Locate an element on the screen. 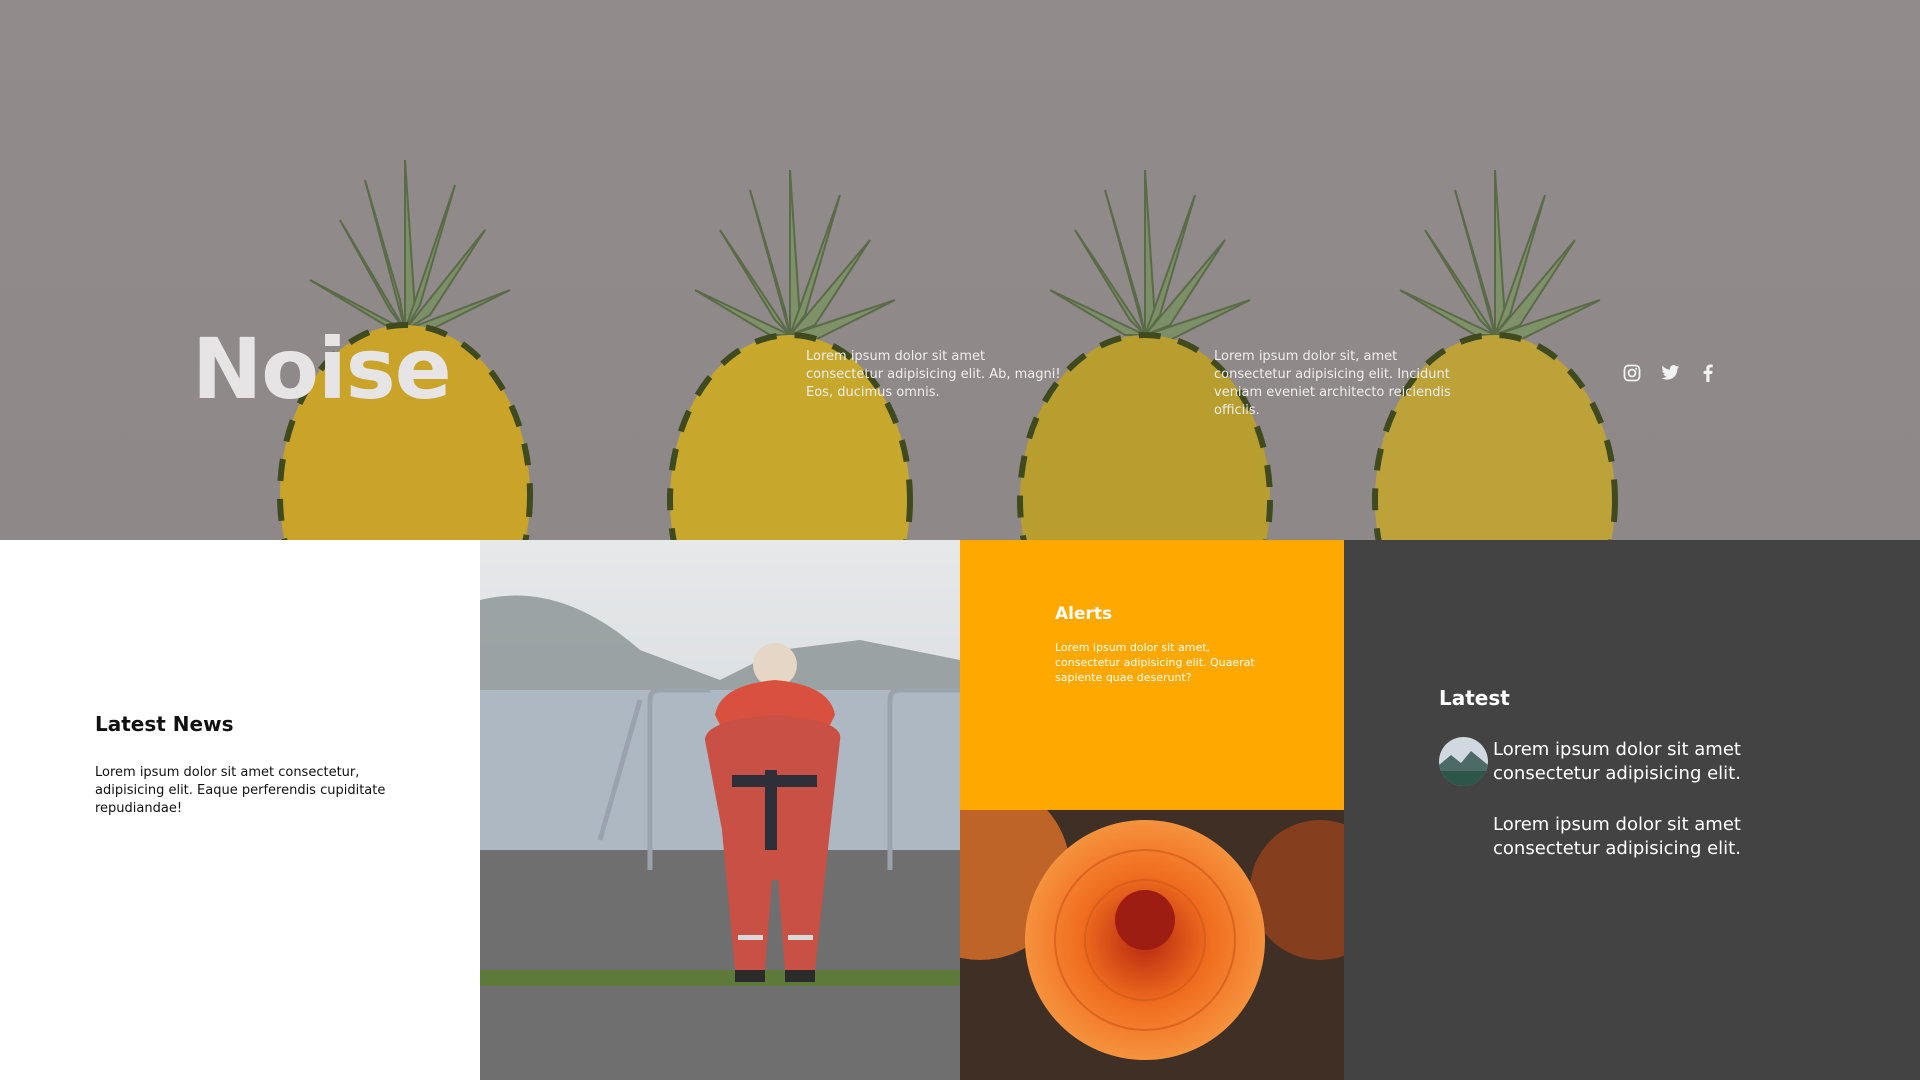  instagram-icon is located at coordinates (1632, 373).